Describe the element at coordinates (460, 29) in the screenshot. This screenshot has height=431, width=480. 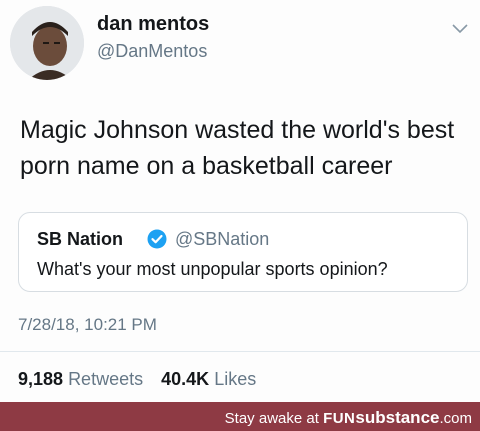
I see `chevron-down-icon` at that location.